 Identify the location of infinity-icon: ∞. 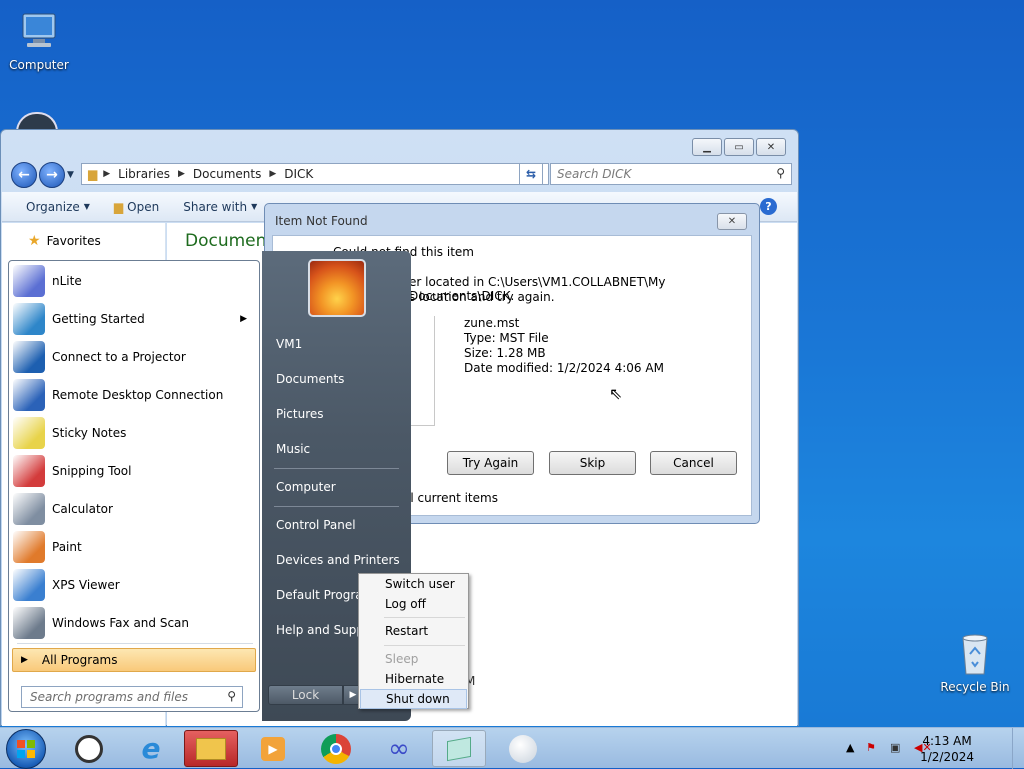
(399, 748).